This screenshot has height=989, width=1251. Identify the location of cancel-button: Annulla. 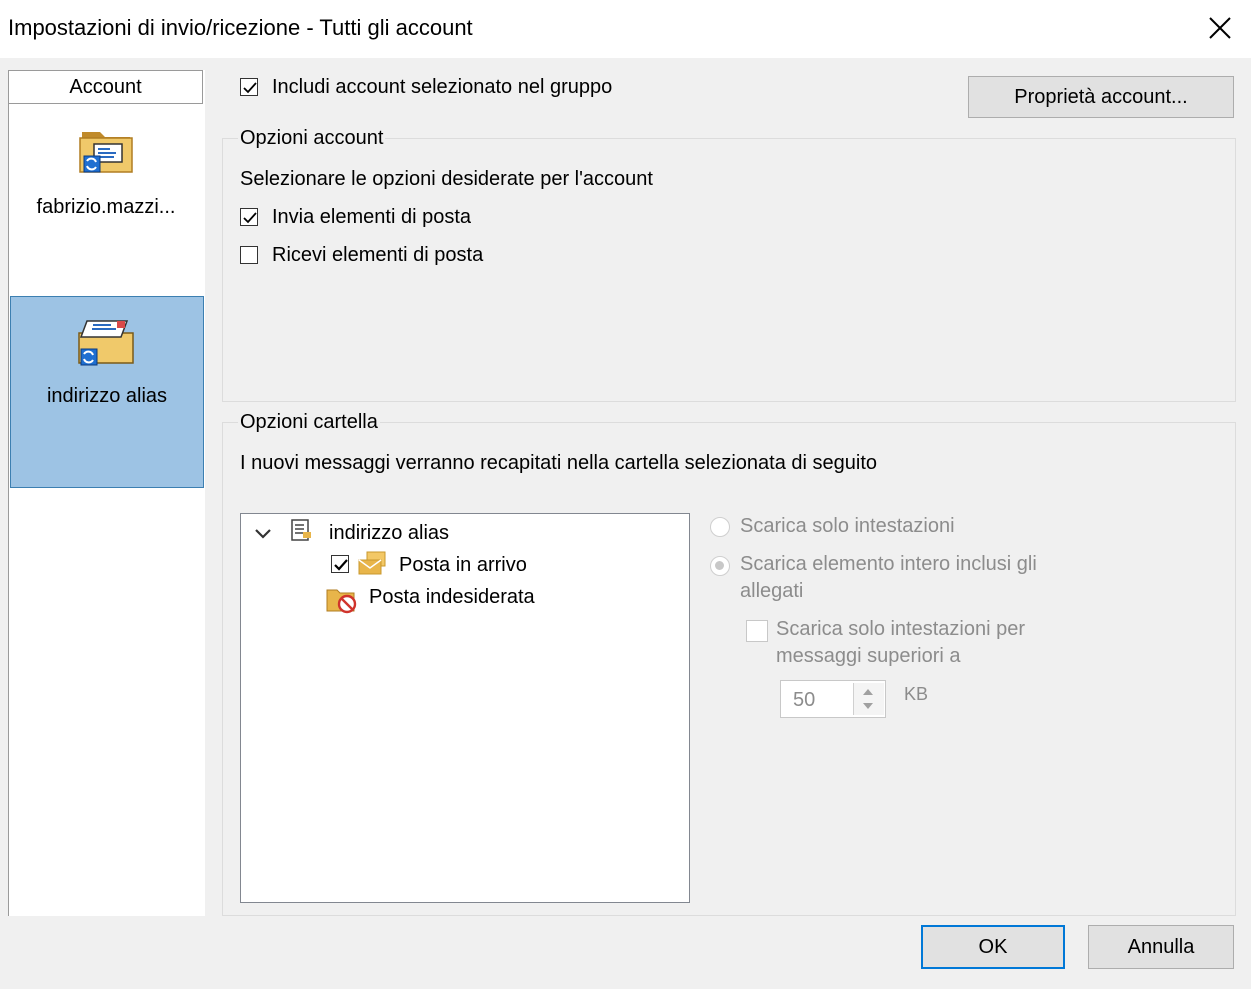
(1161, 947).